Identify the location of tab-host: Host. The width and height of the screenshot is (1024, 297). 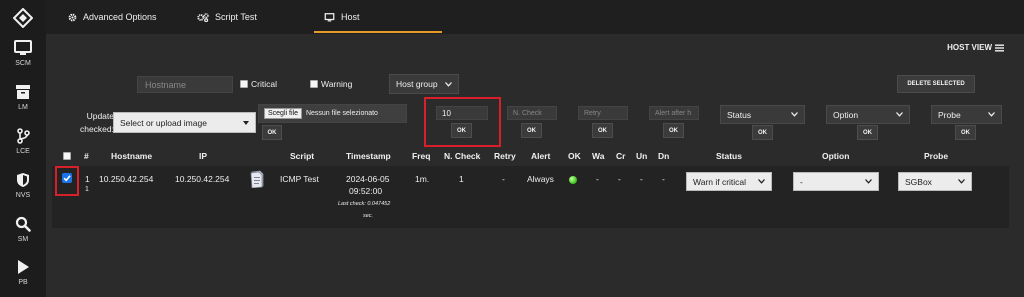
(342, 17).